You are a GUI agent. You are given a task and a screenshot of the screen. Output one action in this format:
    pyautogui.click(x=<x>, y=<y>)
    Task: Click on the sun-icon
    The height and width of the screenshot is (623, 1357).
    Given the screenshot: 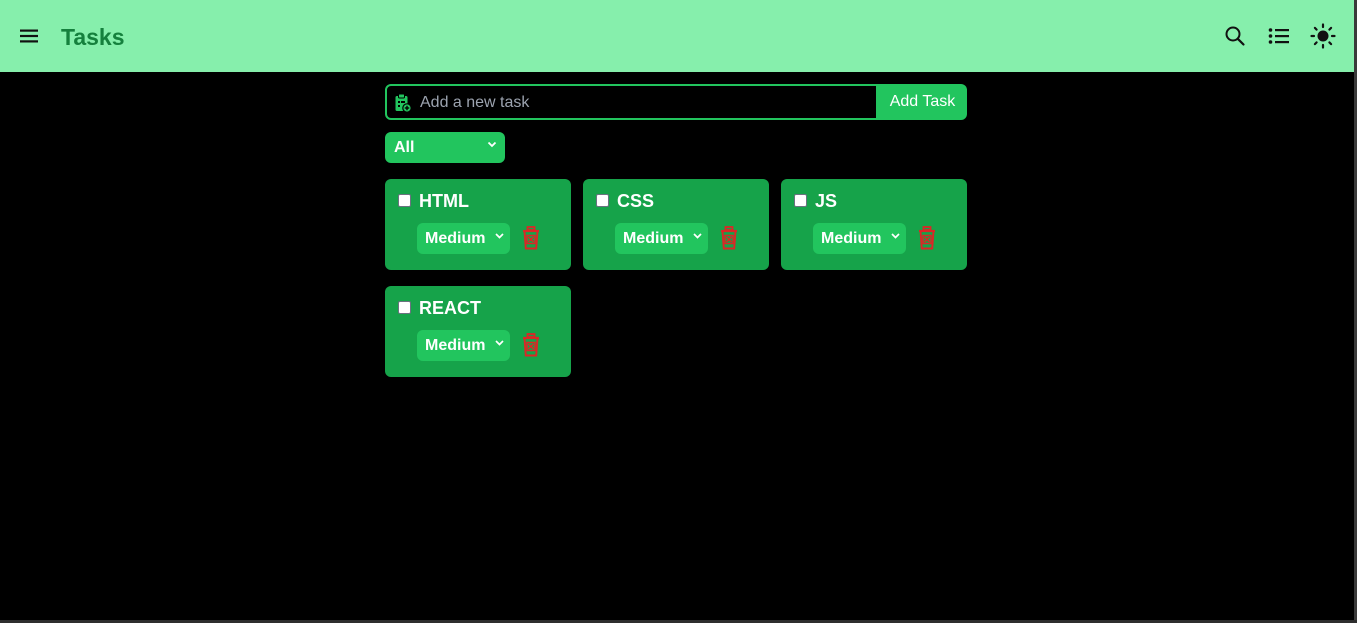 What is the action you would take?
    pyautogui.click(x=1323, y=36)
    